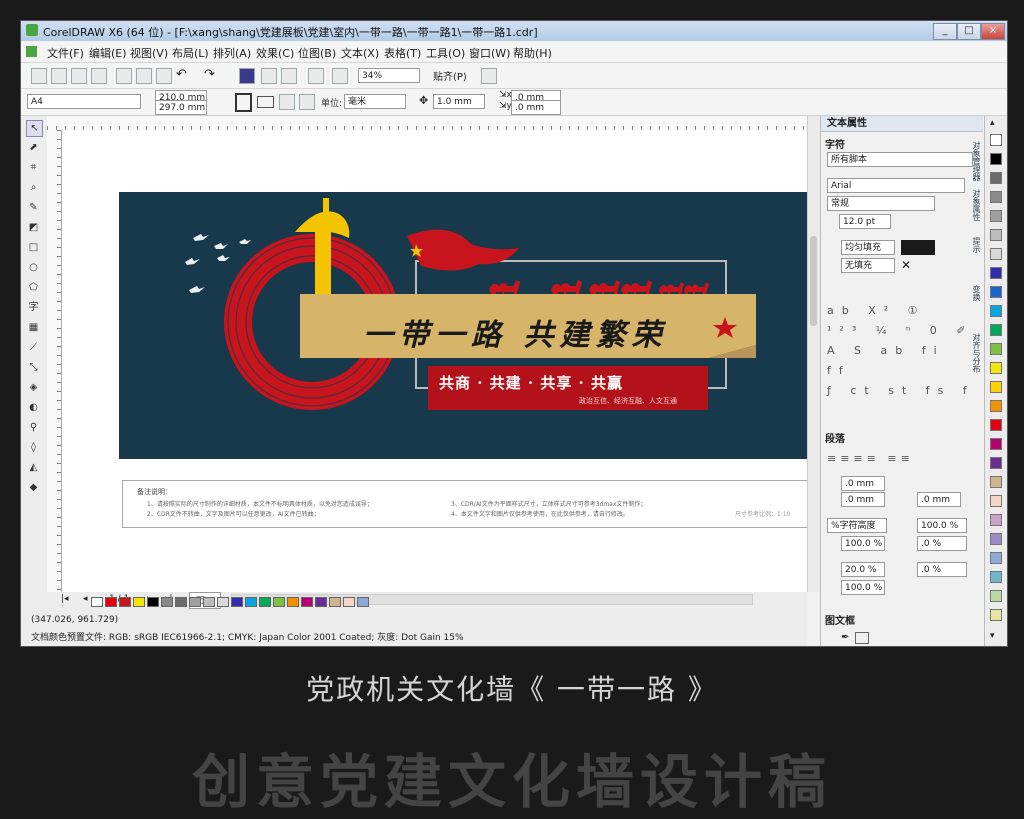 The image size is (1024, 819). What do you see at coordinates (865, 221) in the screenshot?
I see `font-size-field: 12.0 pt` at bounding box center [865, 221].